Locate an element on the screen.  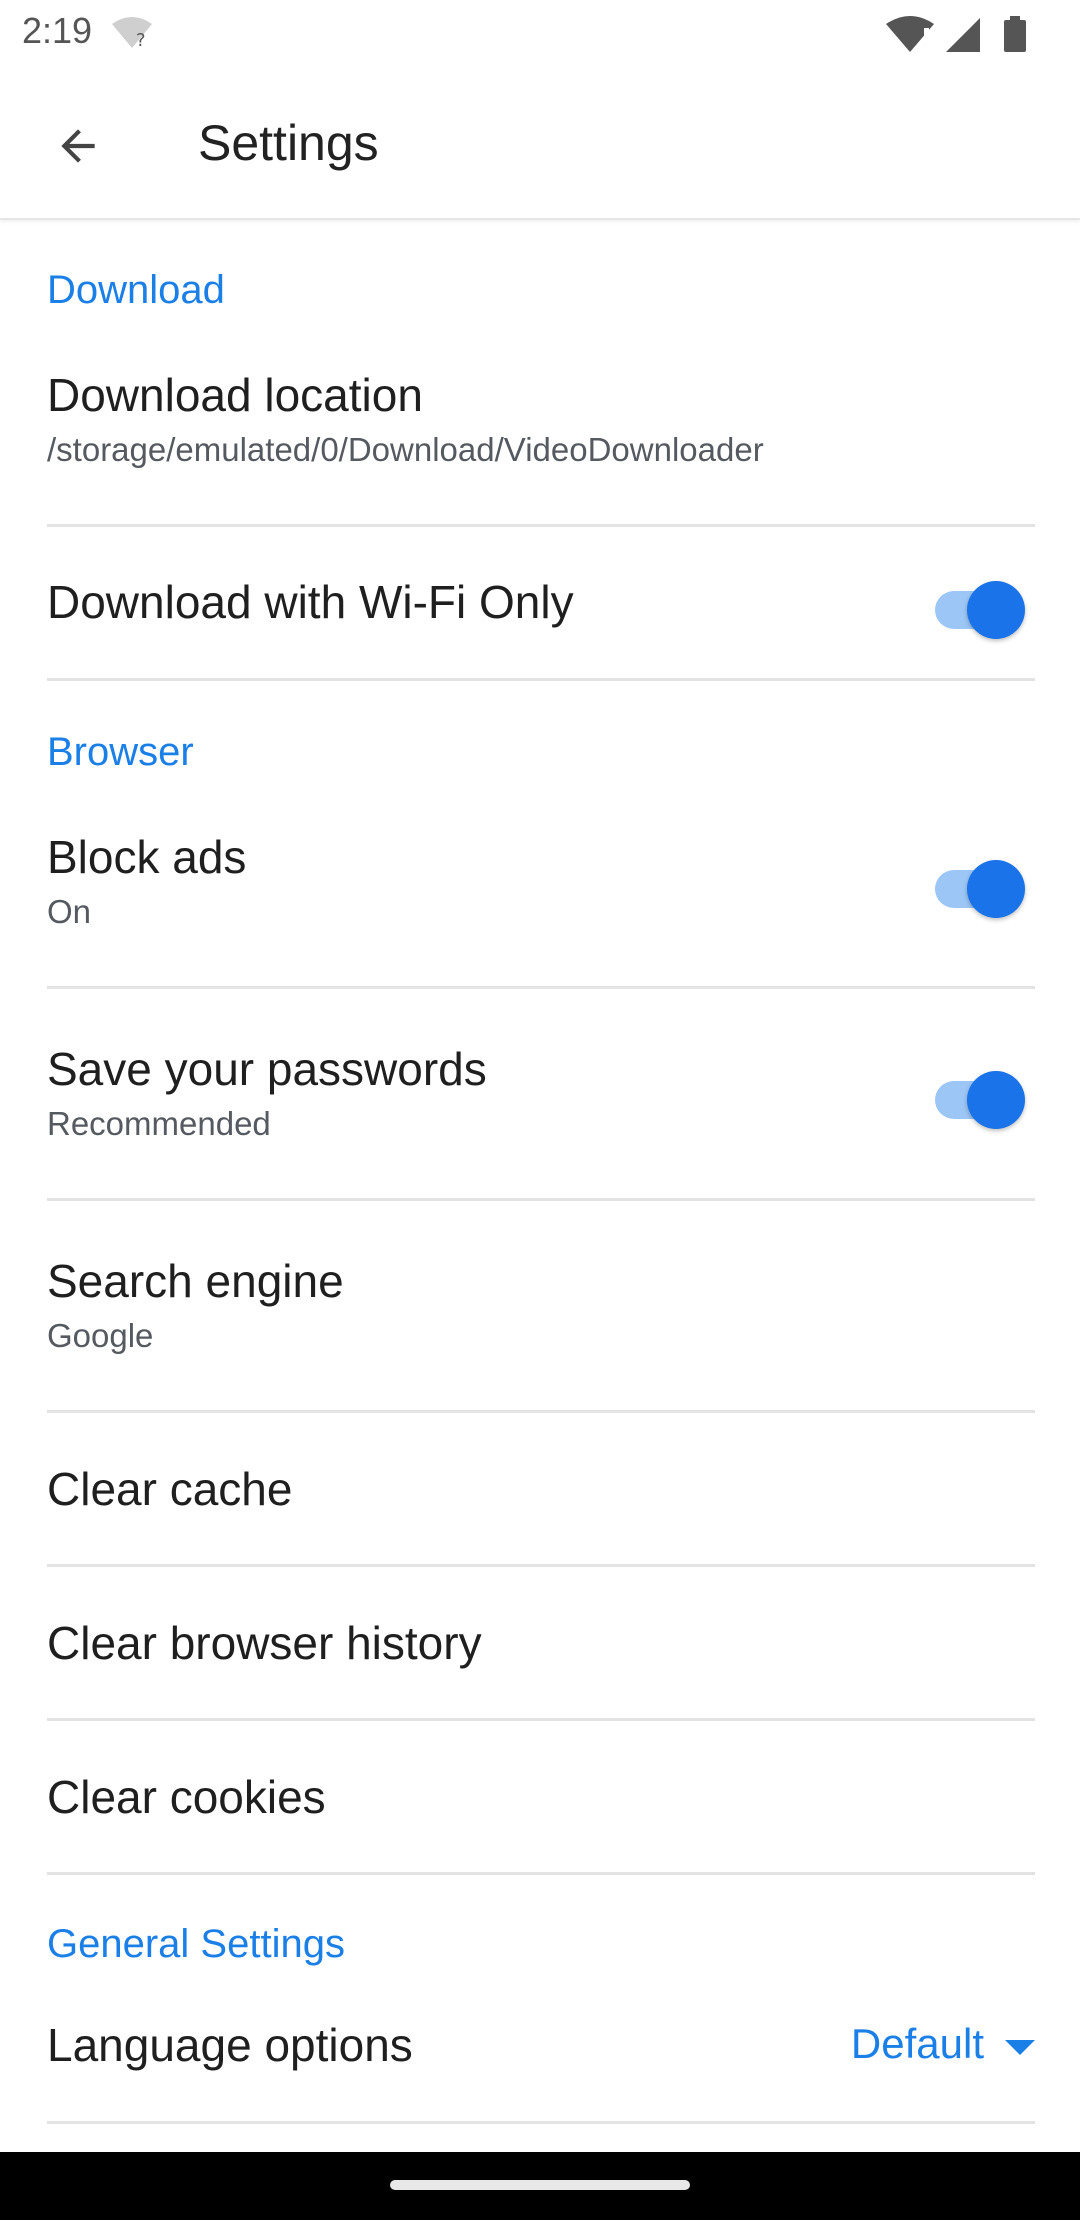
clear-history-title: Clear browser history is located at coordinates (264, 1643).